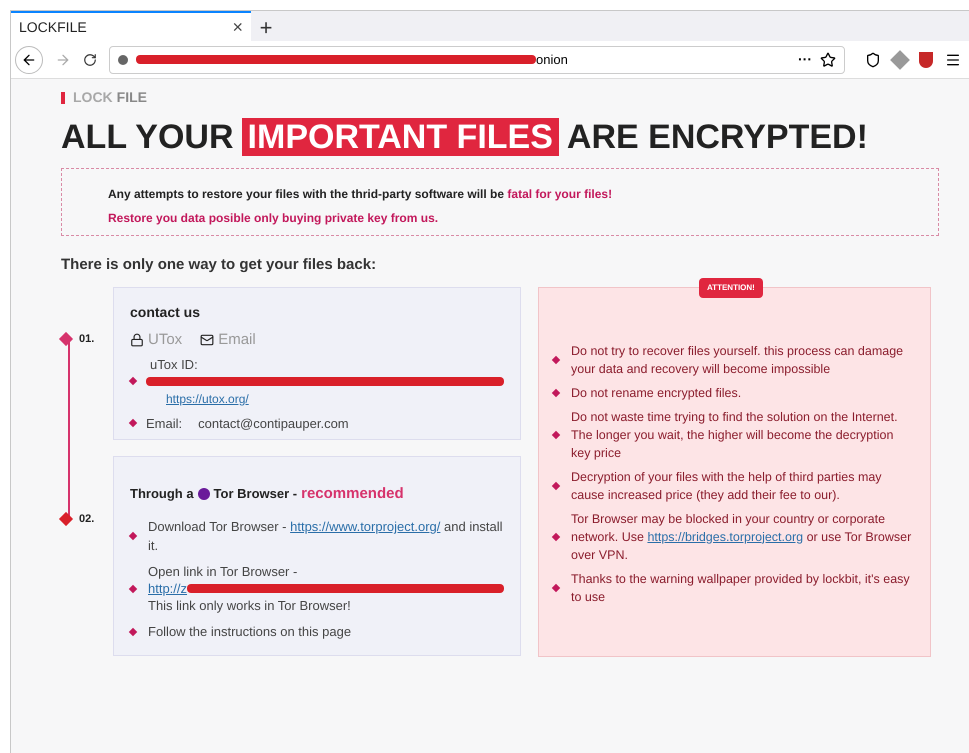 The height and width of the screenshot is (753, 969). What do you see at coordinates (805, 59) in the screenshot?
I see `more-menu: ···` at bounding box center [805, 59].